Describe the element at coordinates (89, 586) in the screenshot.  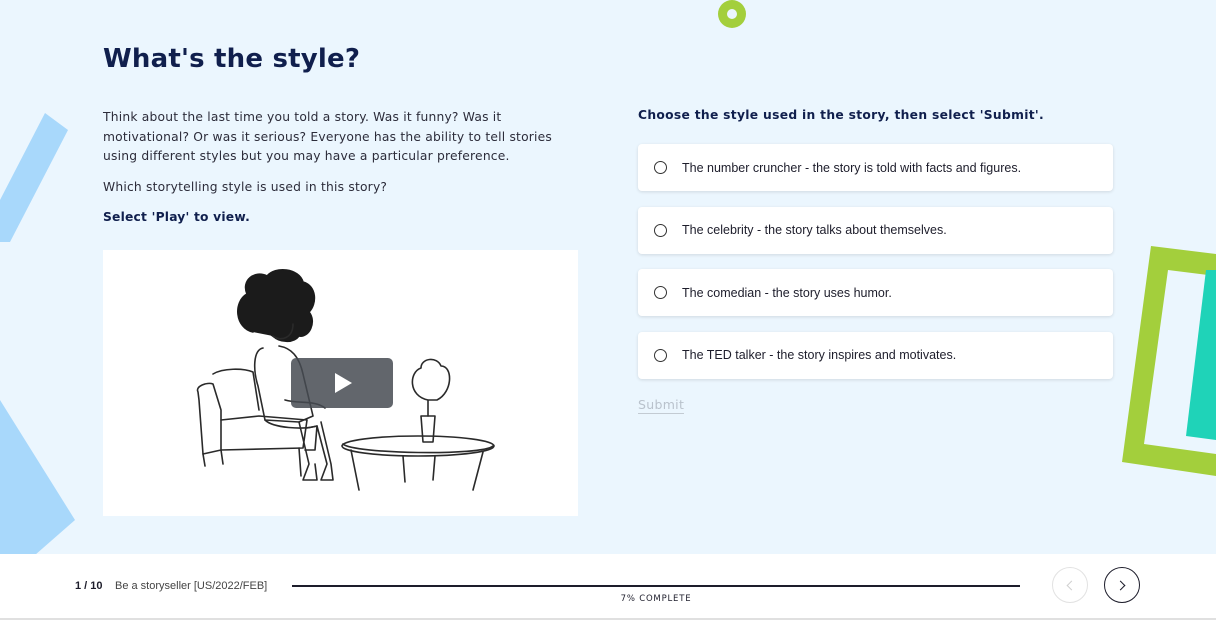
I see `page-counter: 1 / 10` at that location.